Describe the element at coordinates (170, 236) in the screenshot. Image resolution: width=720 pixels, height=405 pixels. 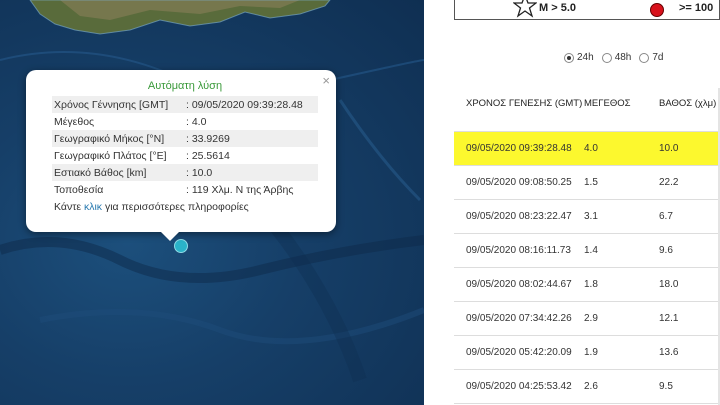
I see `popup-pointer` at that location.